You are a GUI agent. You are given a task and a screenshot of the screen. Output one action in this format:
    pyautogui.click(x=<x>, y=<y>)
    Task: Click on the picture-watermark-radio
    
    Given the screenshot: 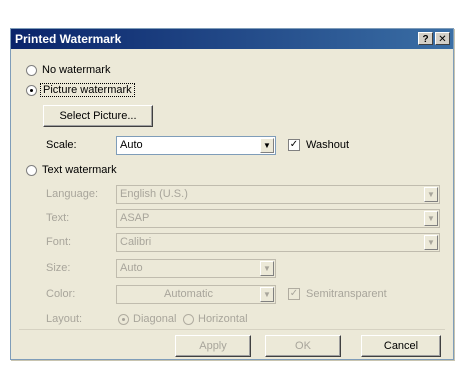 What is the action you would take?
    pyautogui.click(x=31, y=90)
    